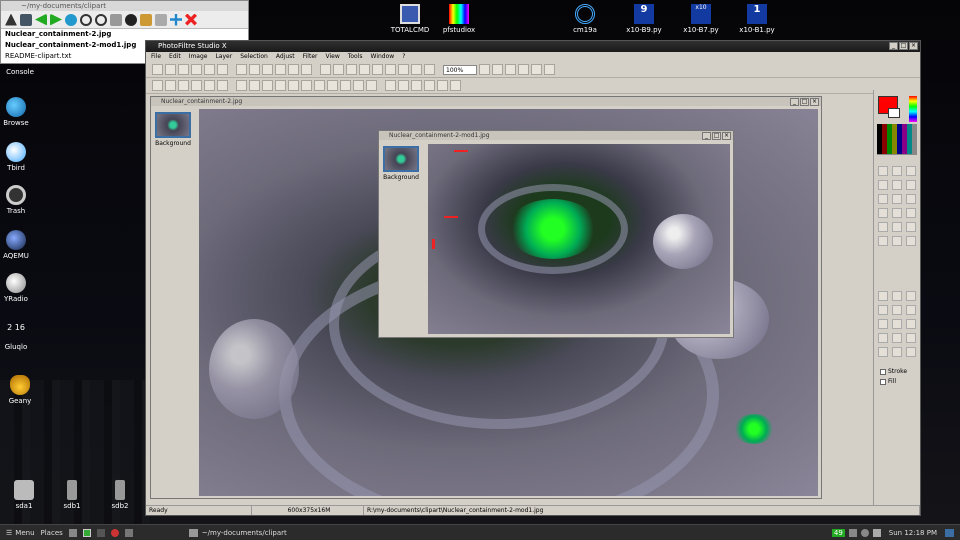 The height and width of the screenshot is (540, 960). What do you see at coordinates (18, 200) in the screenshot?
I see `desktop-icon-trash: Trash` at bounding box center [18, 200].